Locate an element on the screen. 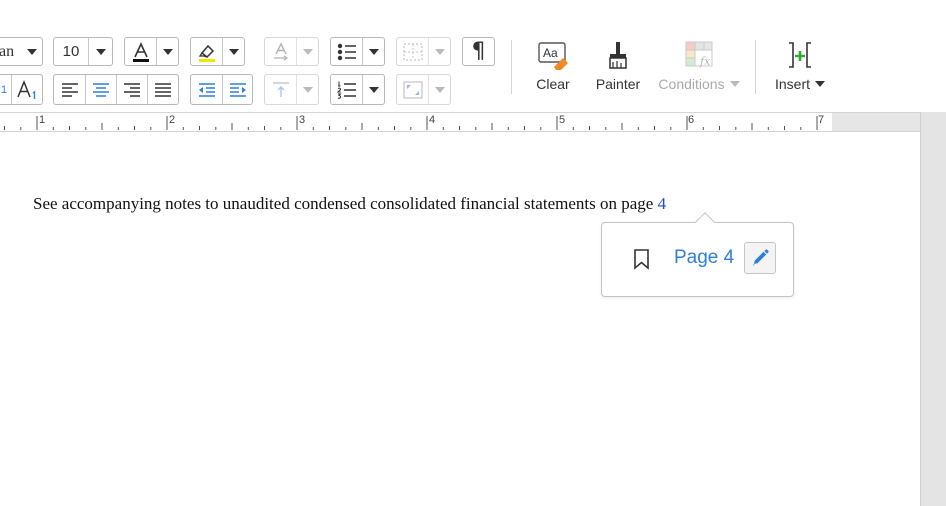 This screenshot has width=946, height=506. superscript-button: 1 is located at coordinates (5, 89).